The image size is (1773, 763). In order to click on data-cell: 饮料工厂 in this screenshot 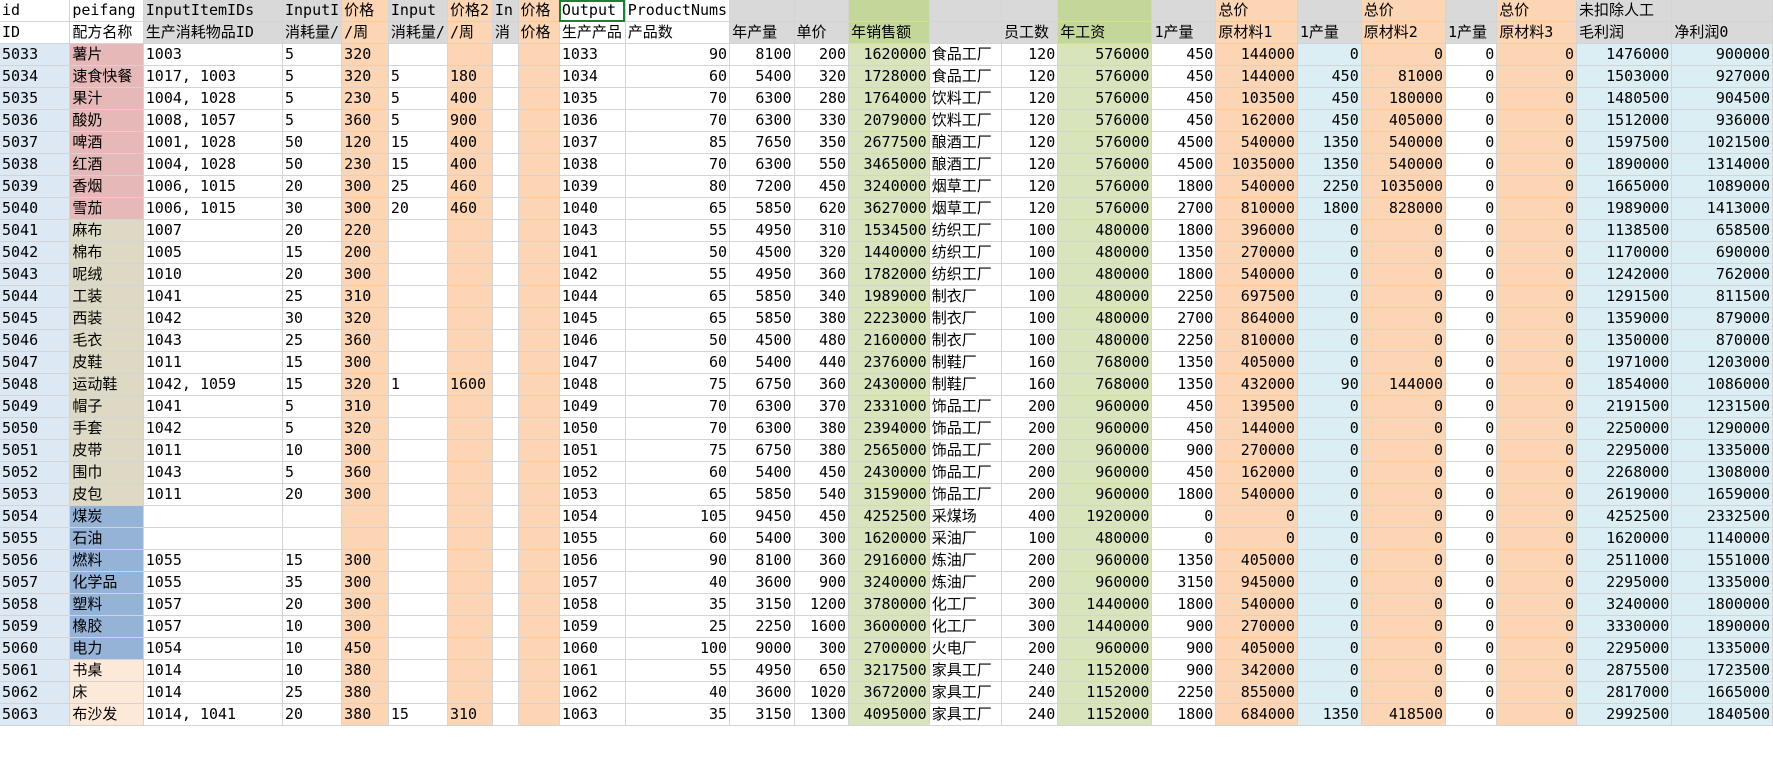, I will do `click(965, 120)`.